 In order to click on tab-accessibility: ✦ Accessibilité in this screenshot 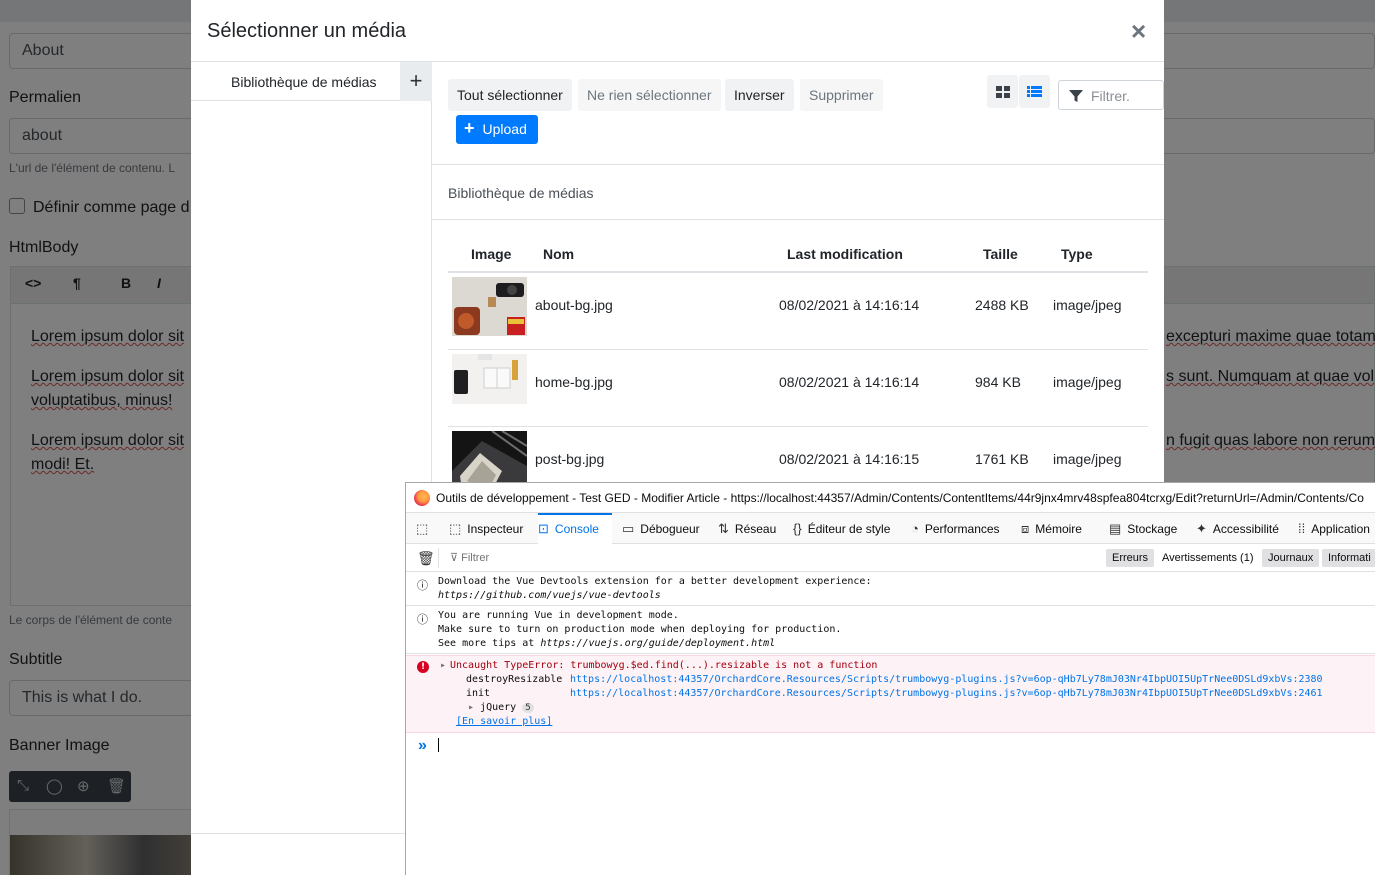, I will do `click(1237, 528)`.